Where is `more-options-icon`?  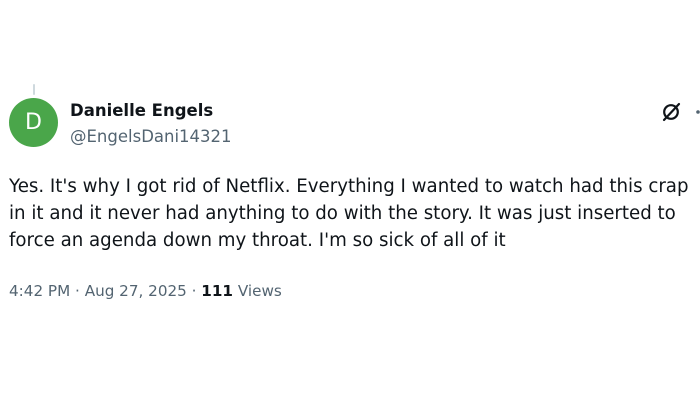
more-options-icon is located at coordinates (696, 112).